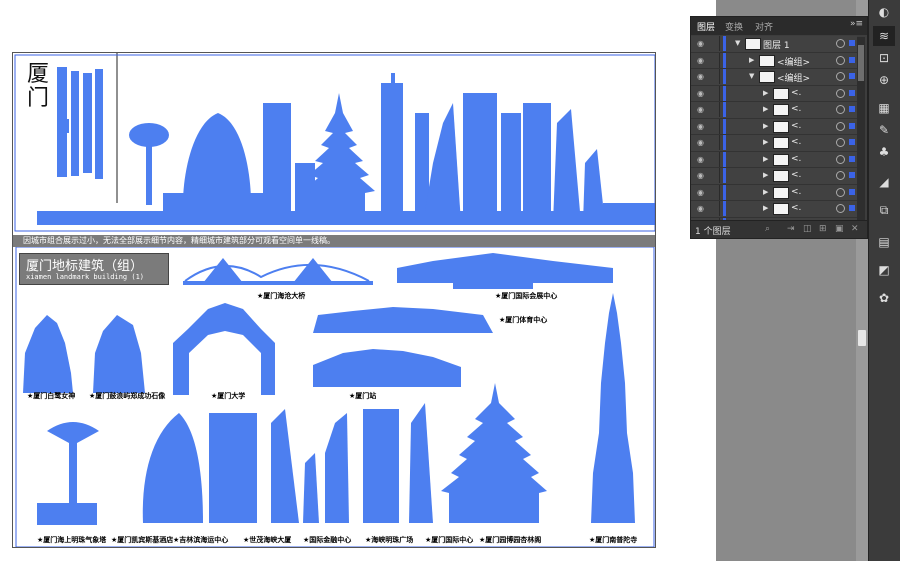 This screenshot has height=561, width=900. Describe the element at coordinates (884, 58) in the screenshot. I see `artboards-tool-icon: ⊡` at that location.